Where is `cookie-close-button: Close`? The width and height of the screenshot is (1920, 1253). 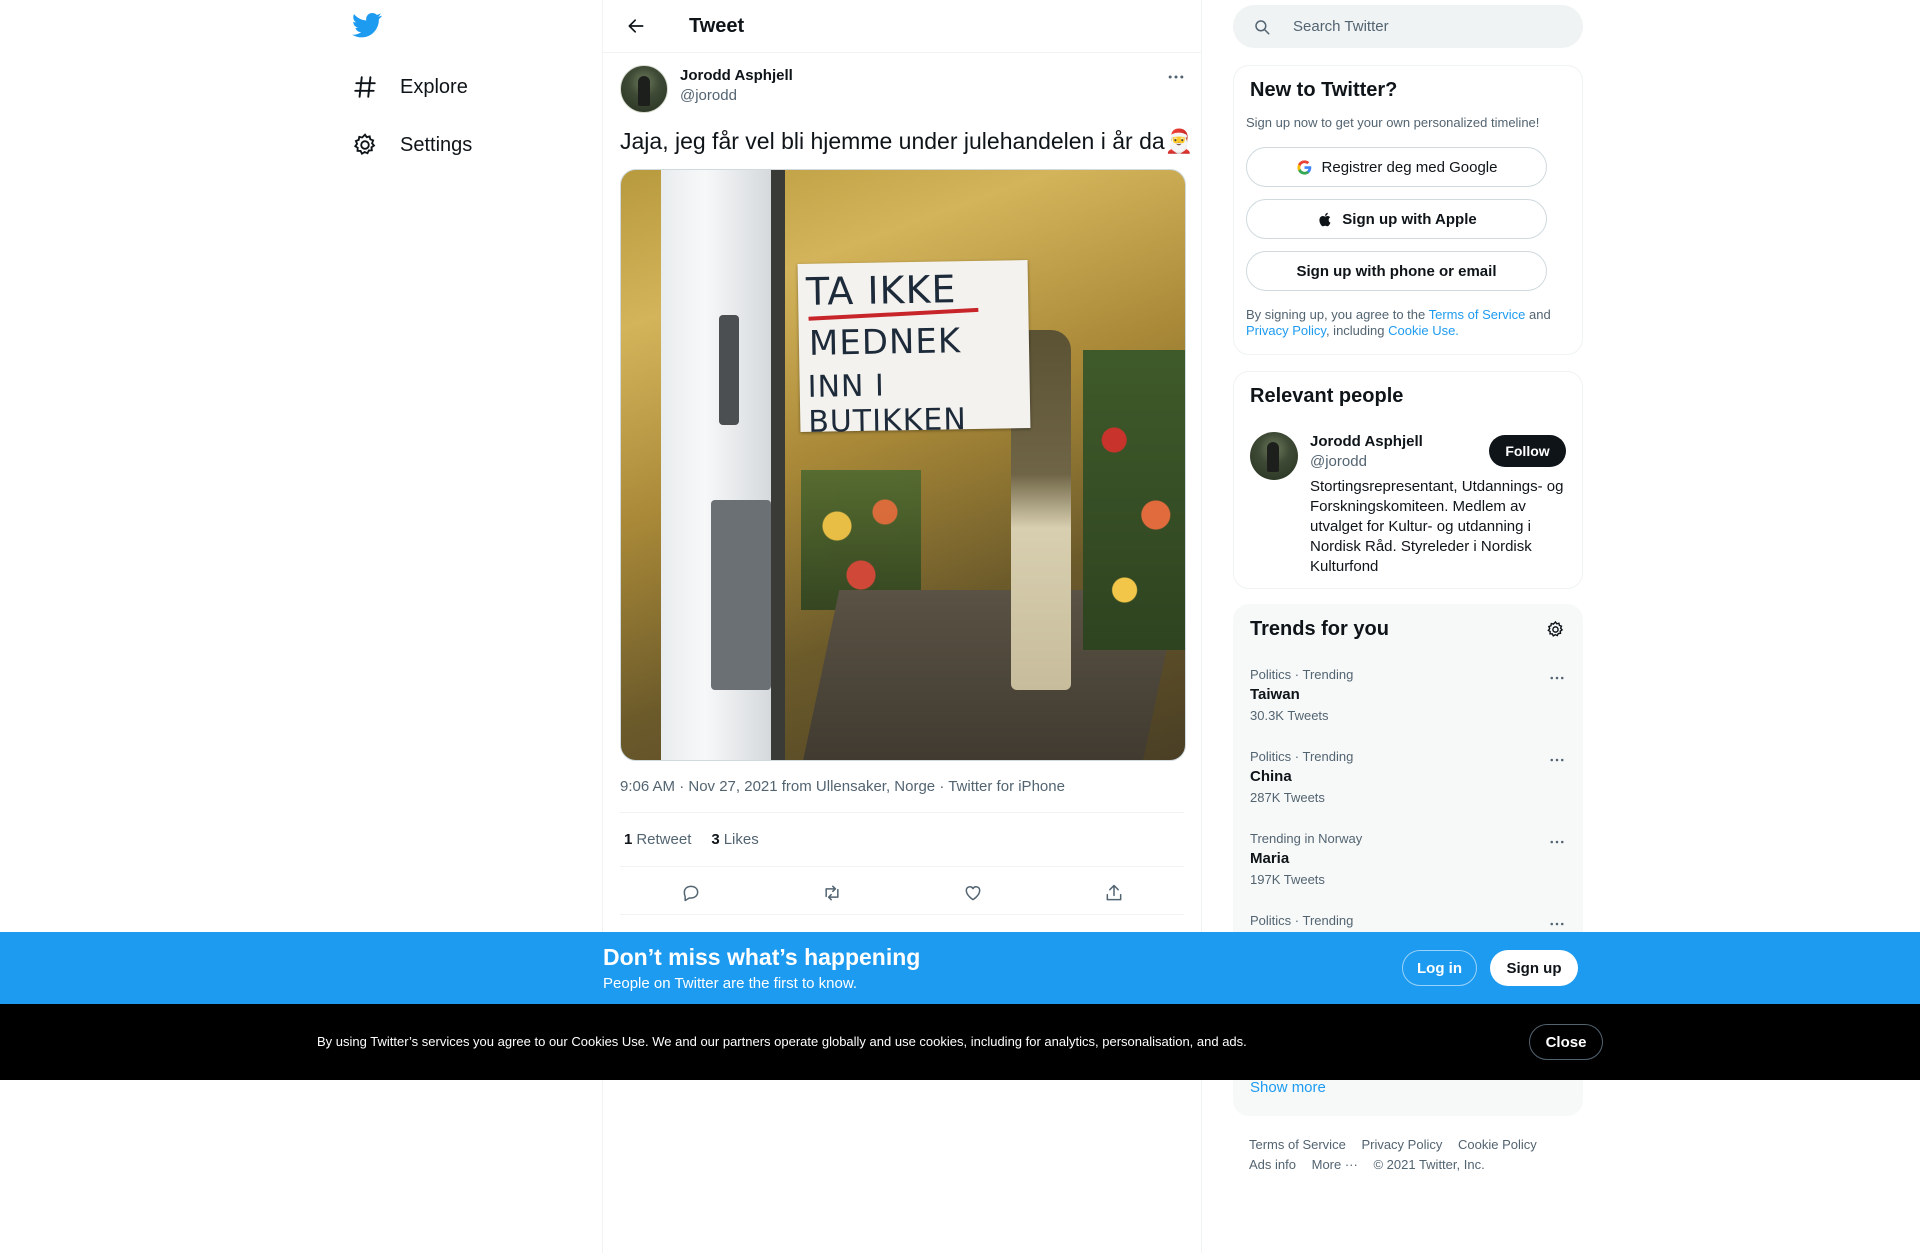
cookie-close-button: Close is located at coordinates (1566, 1042).